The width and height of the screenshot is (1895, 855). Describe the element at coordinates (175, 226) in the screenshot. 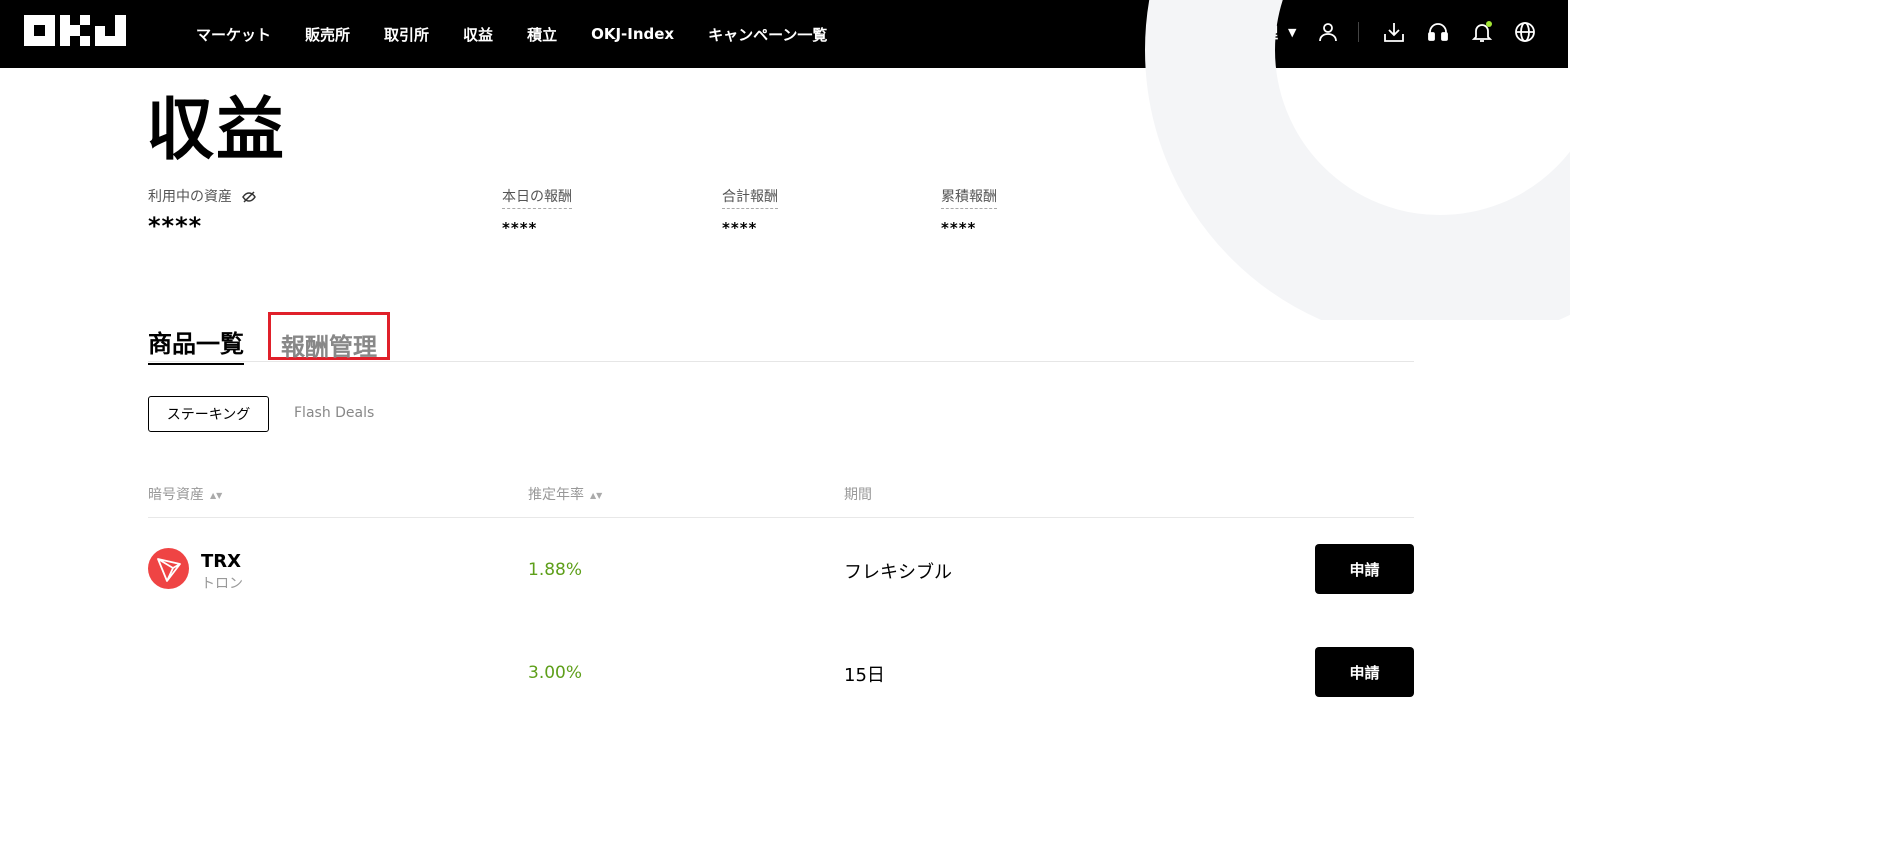

I see `stat-assets-value: ****` at that location.